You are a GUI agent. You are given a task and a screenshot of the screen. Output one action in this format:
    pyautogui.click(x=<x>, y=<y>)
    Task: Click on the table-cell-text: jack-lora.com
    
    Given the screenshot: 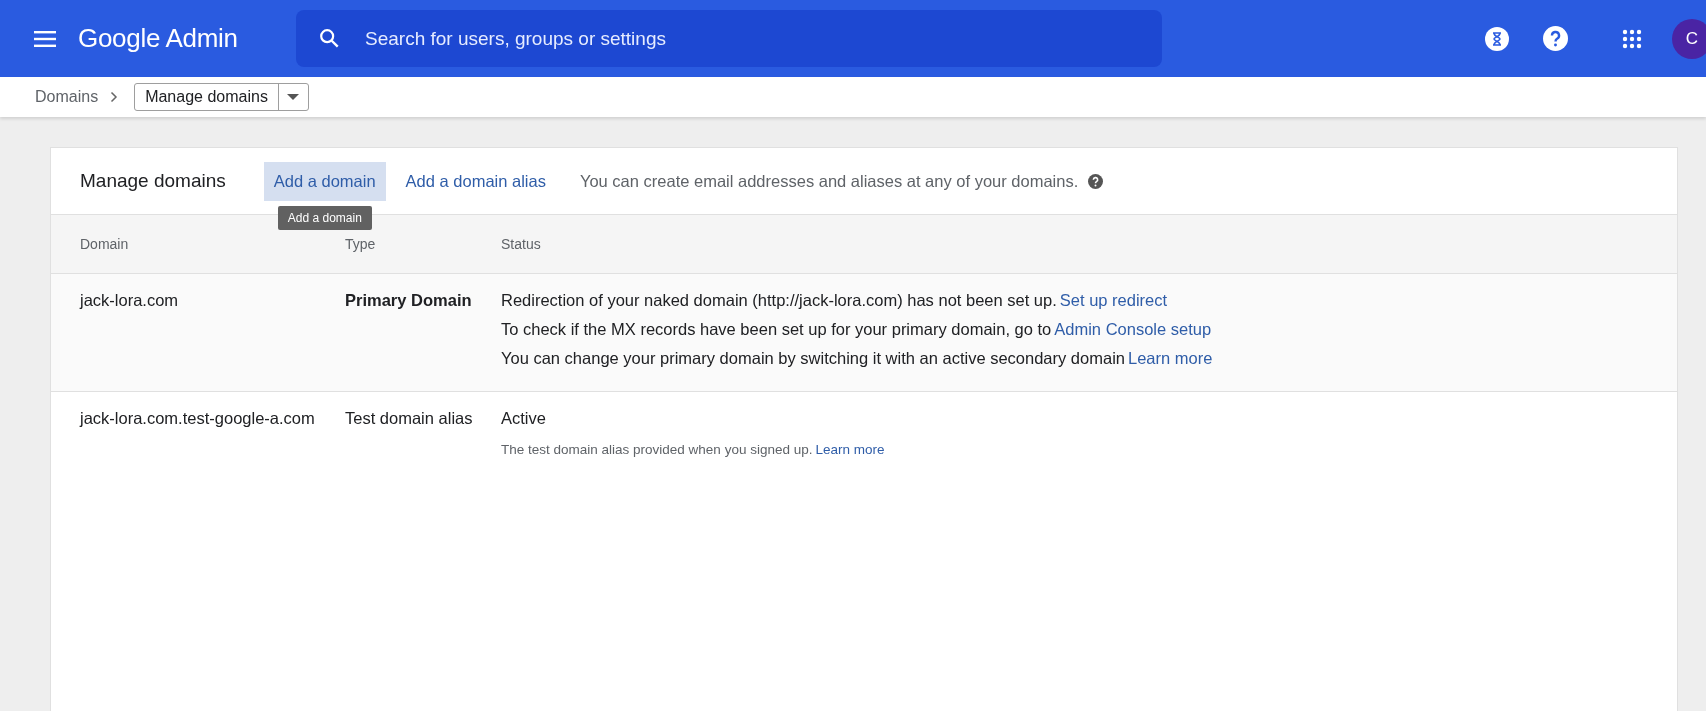 What is the action you would take?
    pyautogui.click(x=130, y=300)
    